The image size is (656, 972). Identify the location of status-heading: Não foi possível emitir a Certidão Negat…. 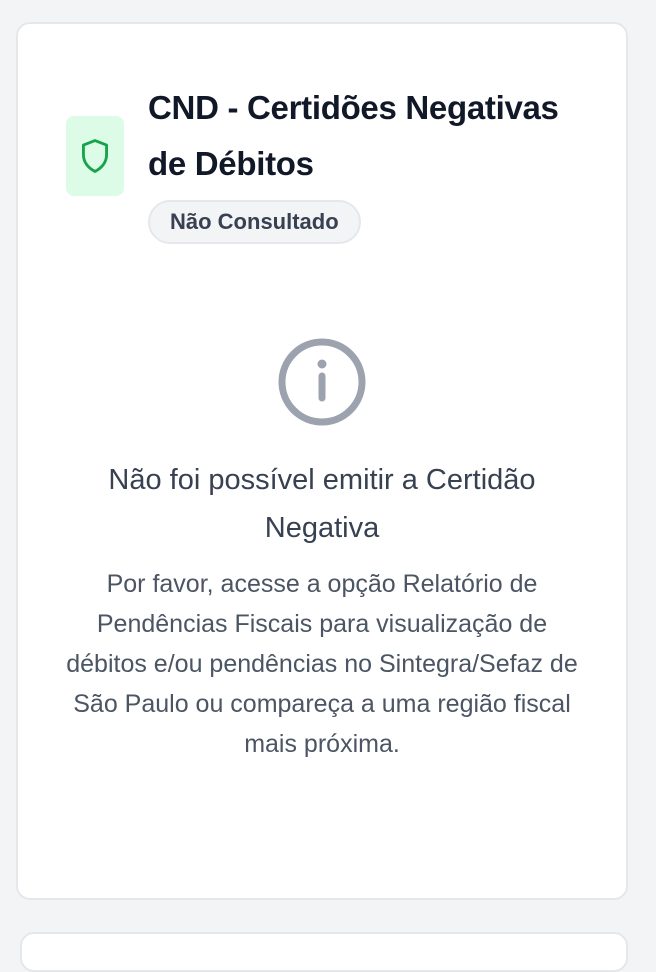
(322, 504).